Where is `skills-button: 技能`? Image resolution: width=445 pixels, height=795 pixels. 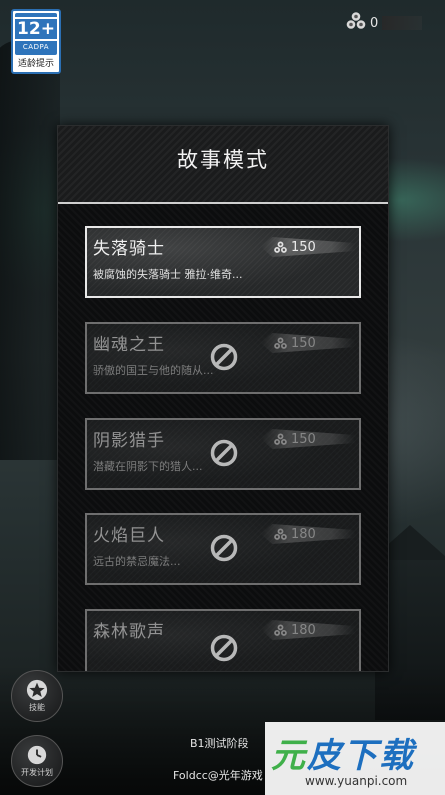
skills-button: 技能 is located at coordinates (37, 696).